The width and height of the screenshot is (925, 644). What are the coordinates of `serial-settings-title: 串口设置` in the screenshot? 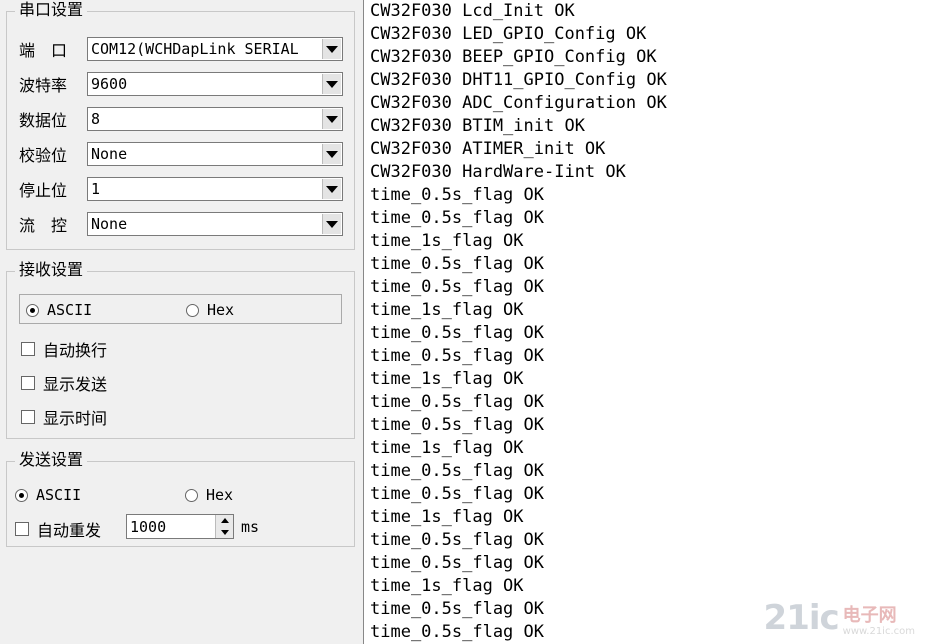 It's located at (51, 10).